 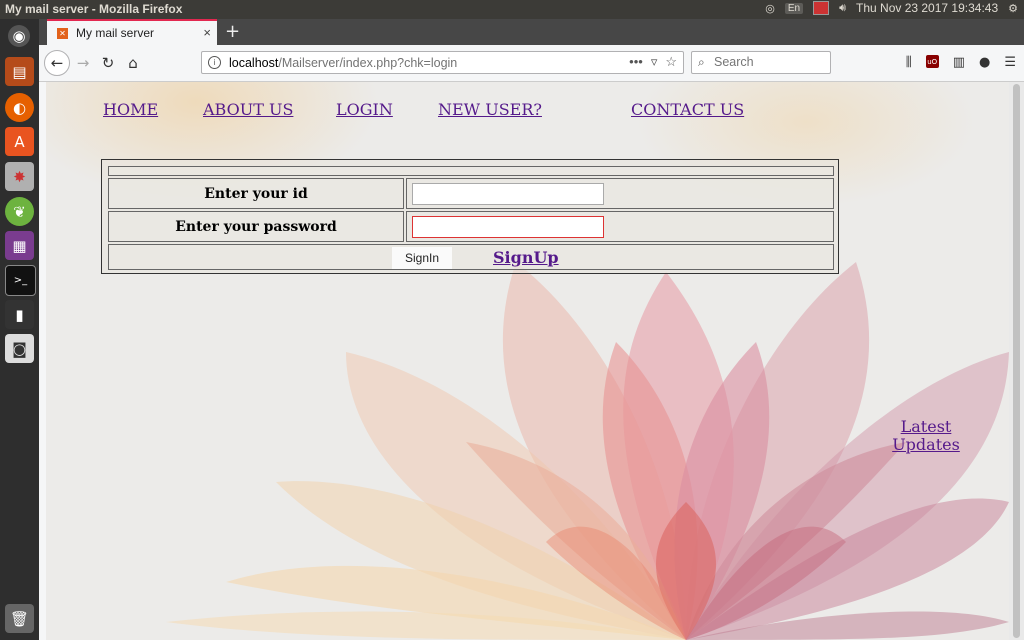 I want to click on id-label: Enter your id, so click(x=256, y=193).